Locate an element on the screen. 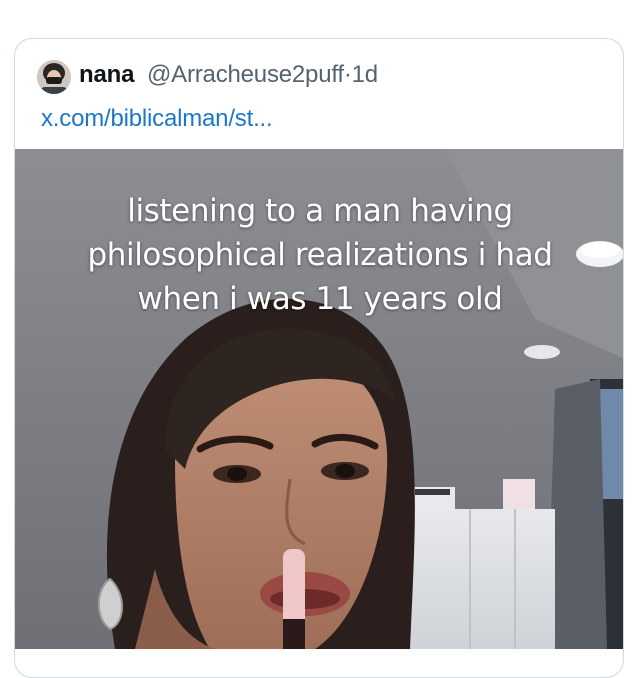 The width and height of the screenshot is (640, 678). caption-line: when i was 11 years old is located at coordinates (320, 299).